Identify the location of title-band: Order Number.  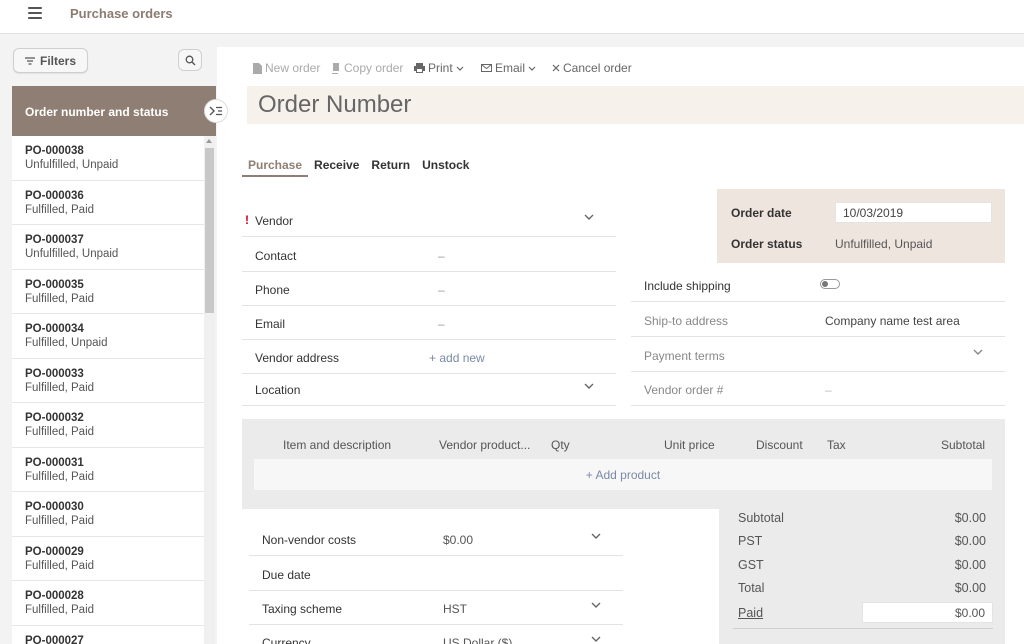
(635, 105).